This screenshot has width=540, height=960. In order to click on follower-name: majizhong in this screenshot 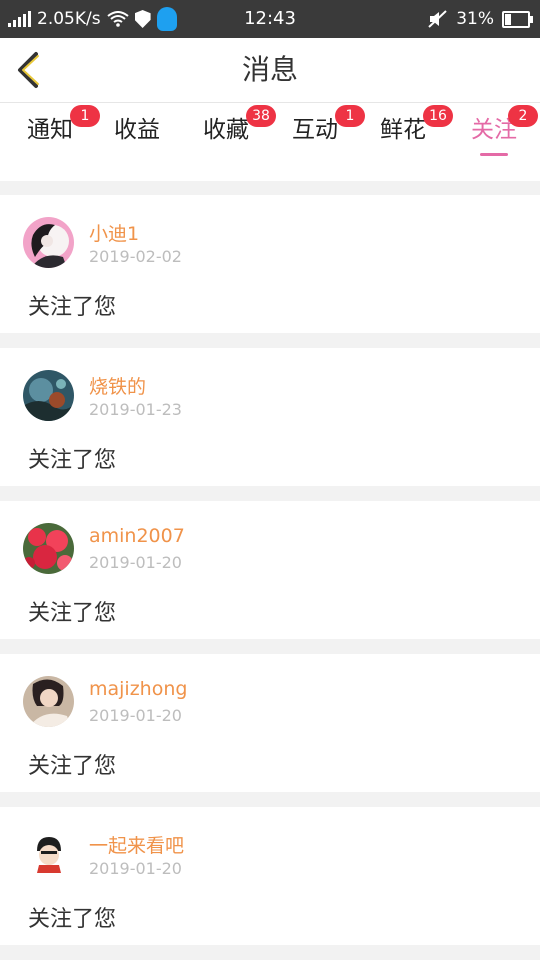, I will do `click(138, 689)`.